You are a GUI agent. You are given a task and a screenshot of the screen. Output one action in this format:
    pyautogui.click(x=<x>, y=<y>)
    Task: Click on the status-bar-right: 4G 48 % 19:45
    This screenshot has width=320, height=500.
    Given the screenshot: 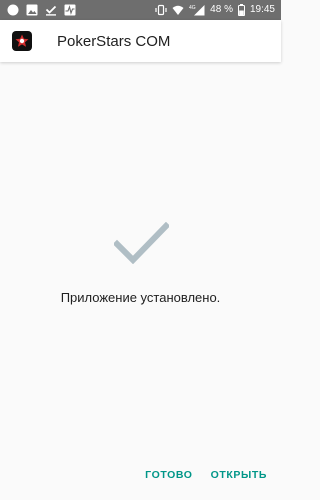 What is the action you would take?
    pyautogui.click(x=218, y=10)
    